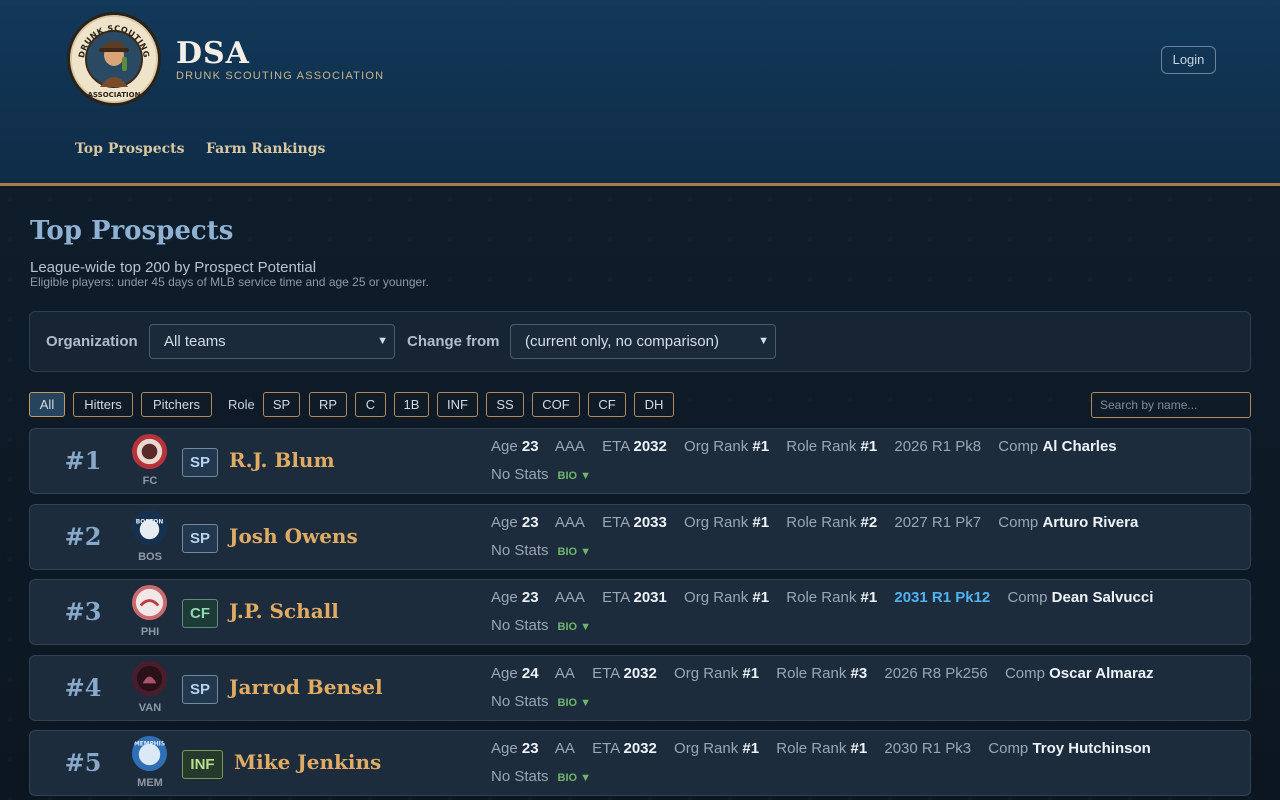  Describe the element at coordinates (505, 404) in the screenshot. I see `chip-role-ss: SS` at that location.